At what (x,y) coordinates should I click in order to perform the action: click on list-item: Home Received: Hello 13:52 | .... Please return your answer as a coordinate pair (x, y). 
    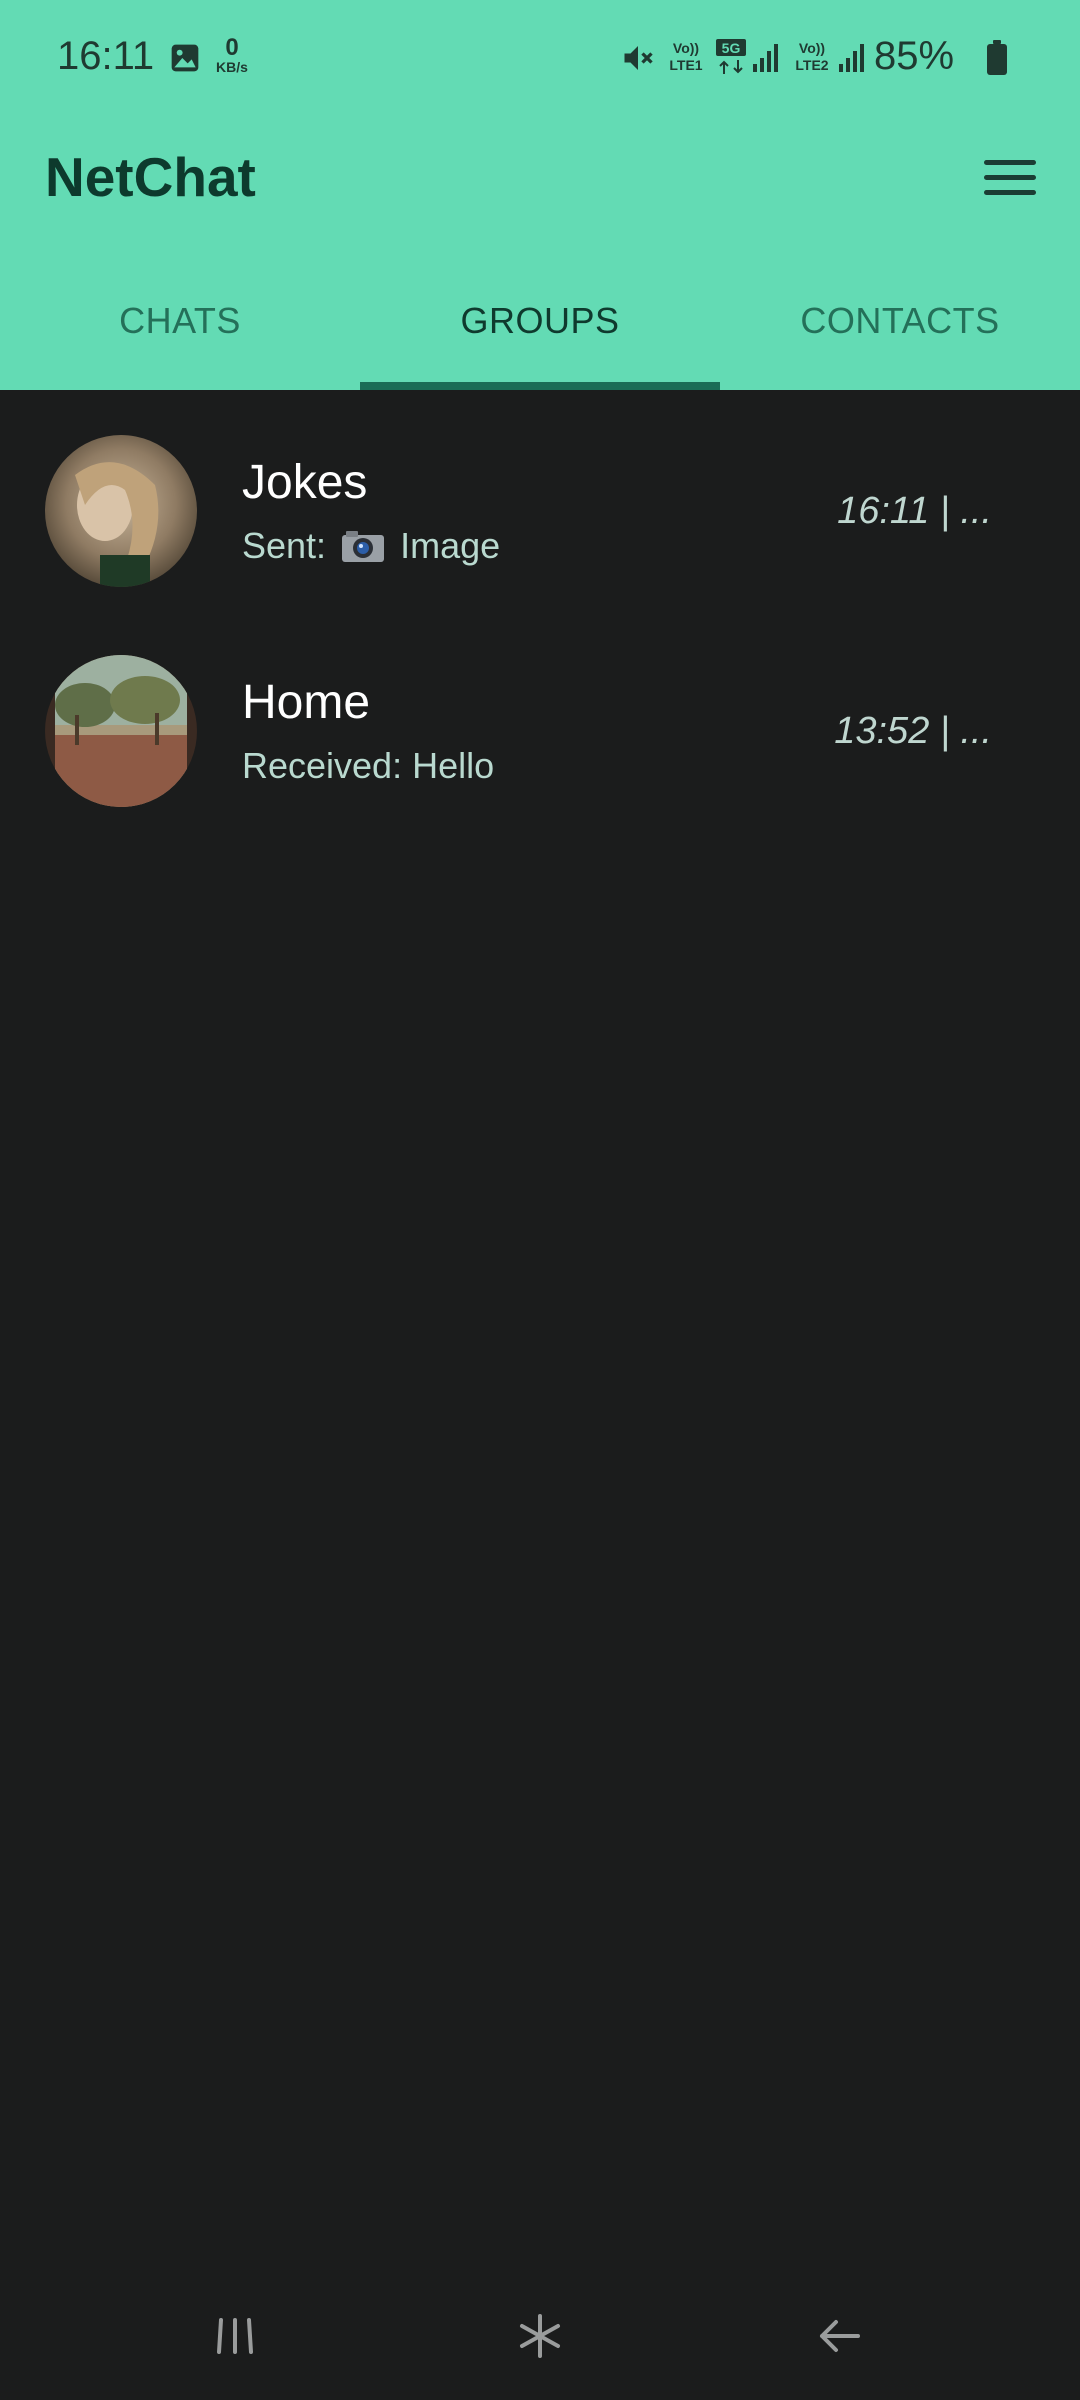
    Looking at the image, I should click on (540, 720).